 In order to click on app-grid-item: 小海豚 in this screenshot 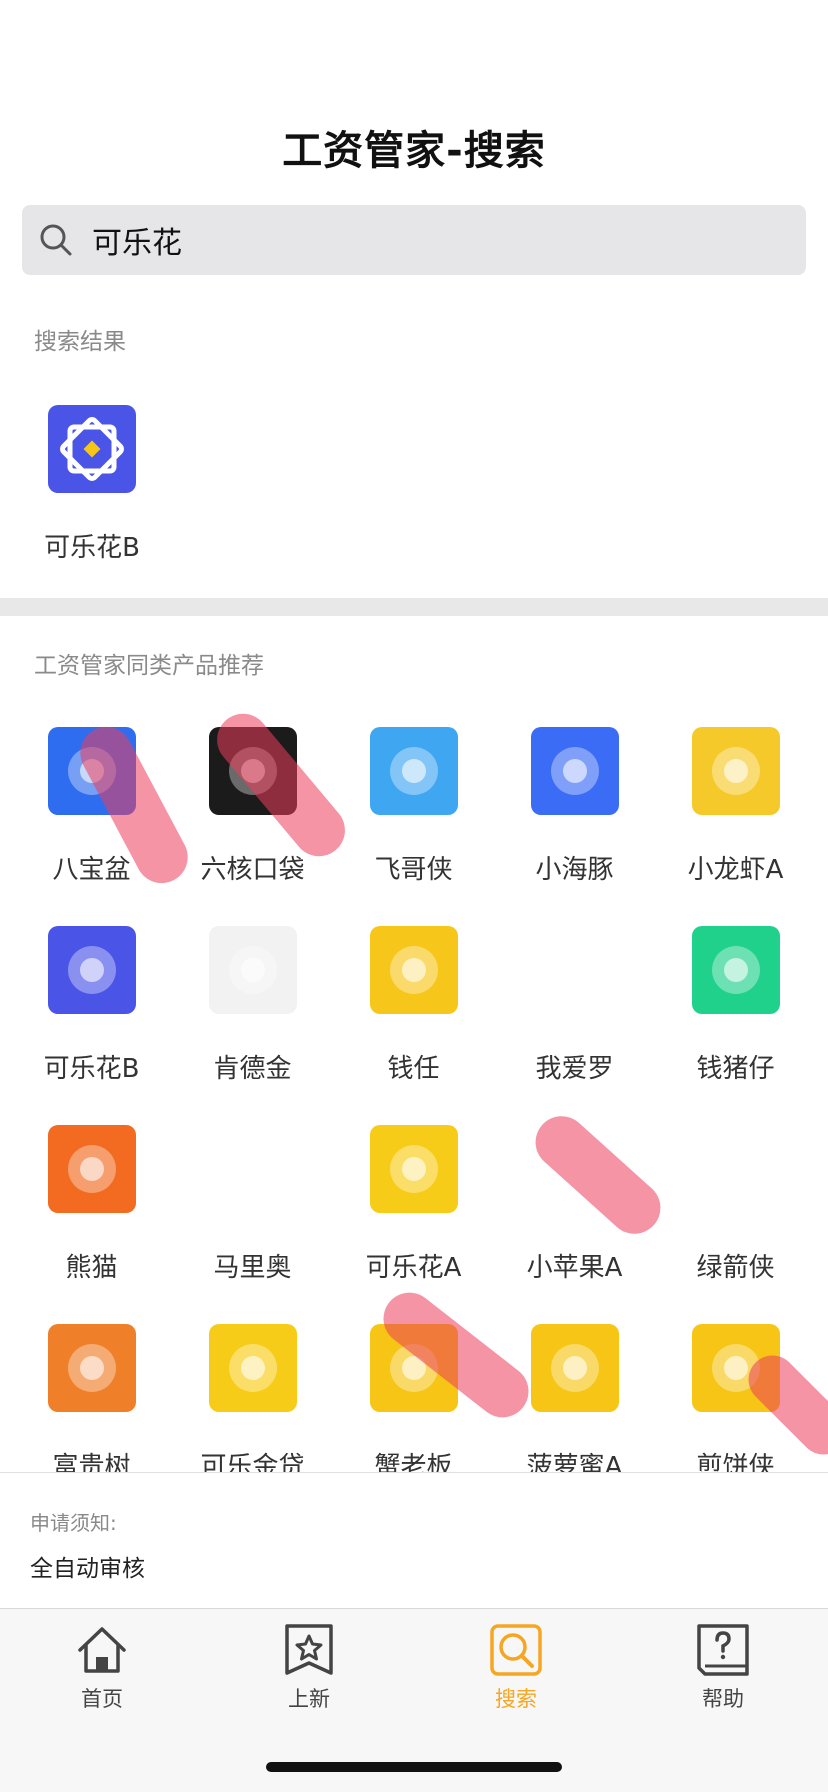, I will do `click(574, 799)`.